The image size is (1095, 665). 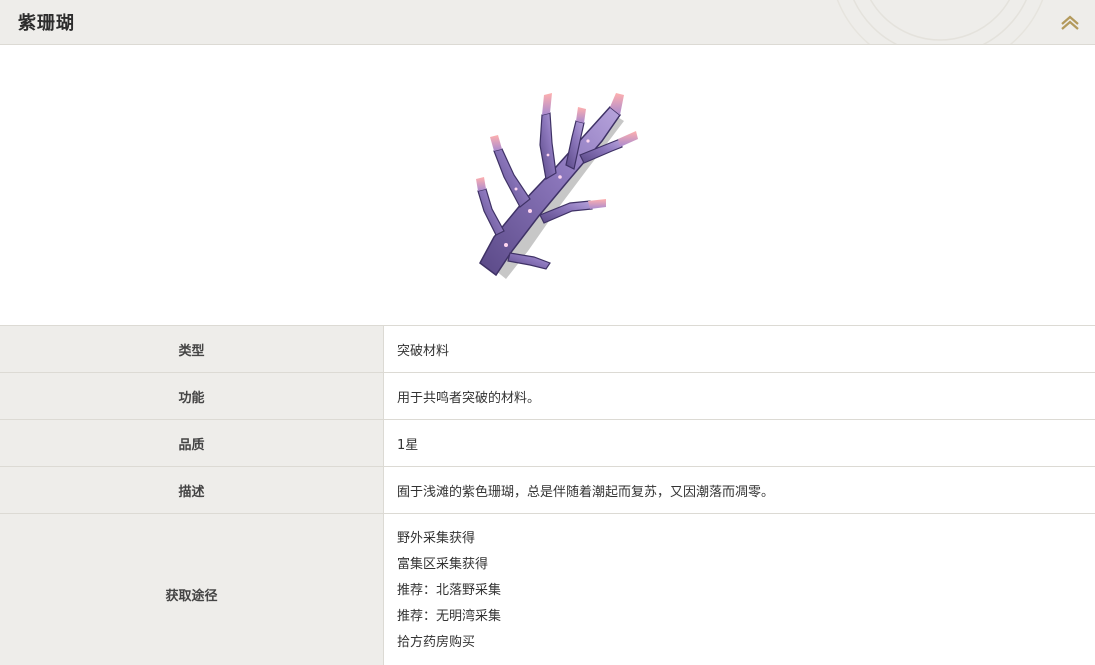 What do you see at coordinates (547, 349) in the screenshot?
I see `info-row-type: 类型 突破材料` at bounding box center [547, 349].